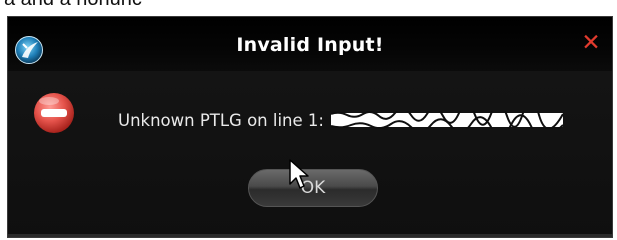 This screenshot has height=240, width=617. I want to click on background-partial-text: a and a nonunc, so click(73, 5).